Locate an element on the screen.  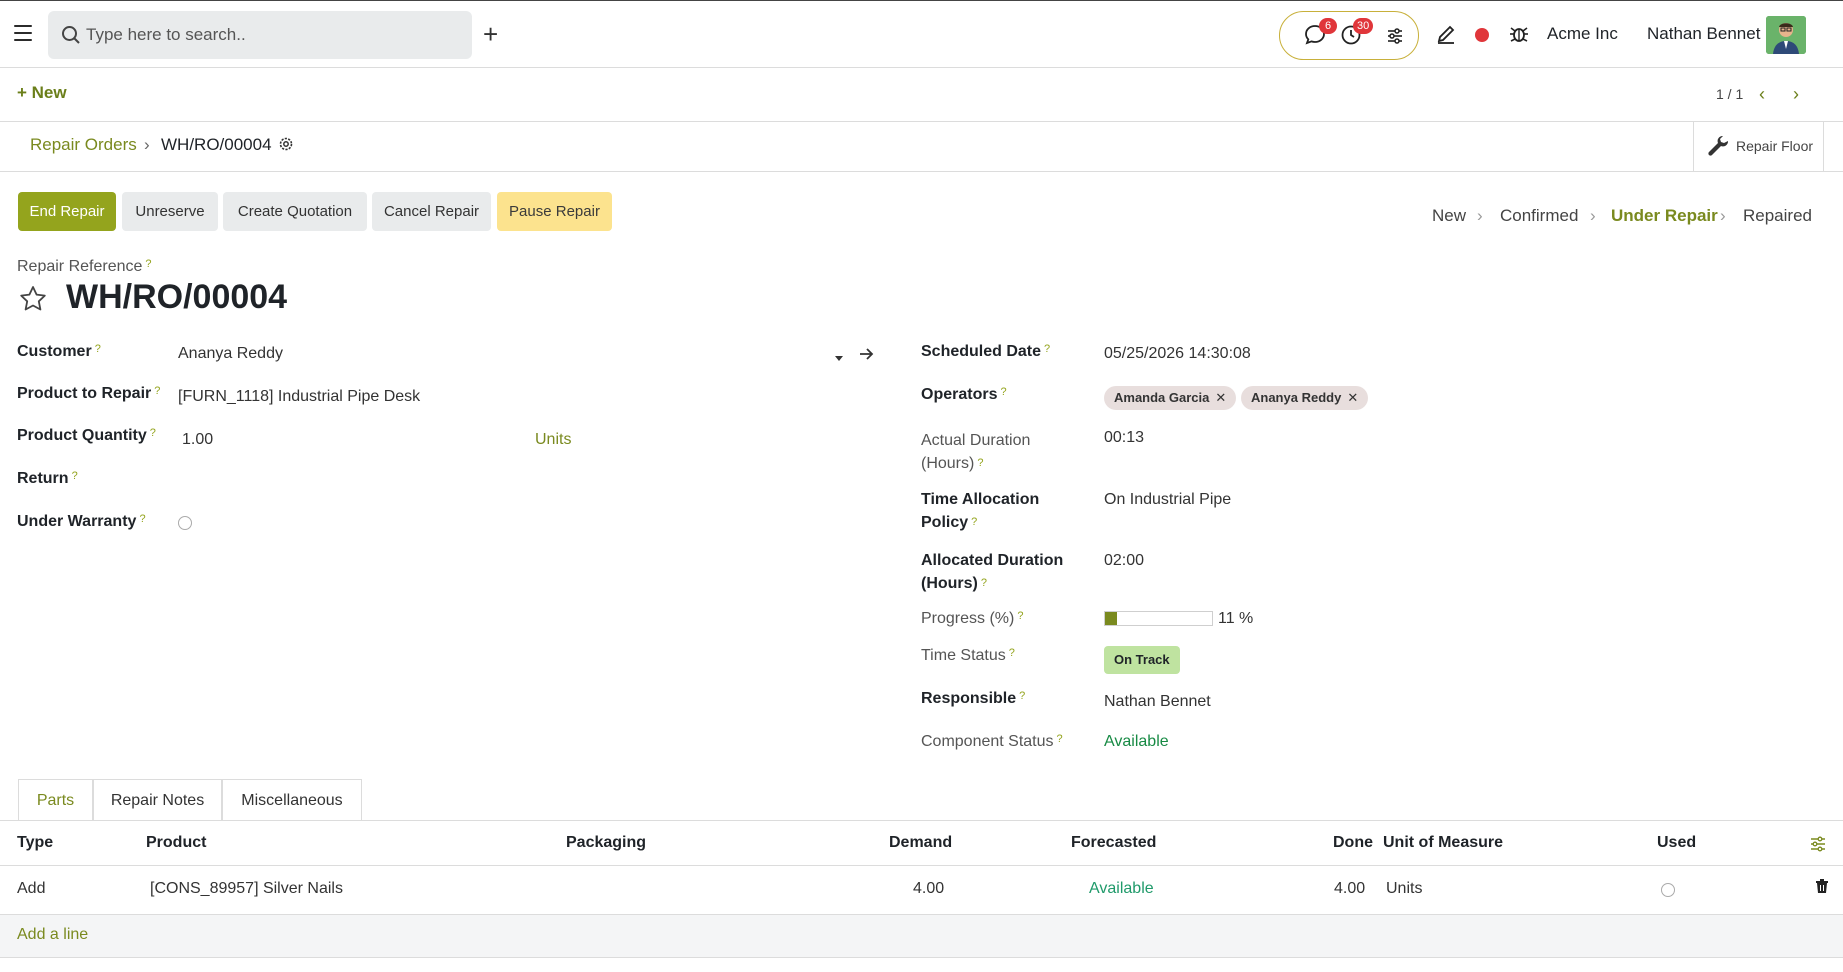
new-button: + New is located at coordinates (42, 93).